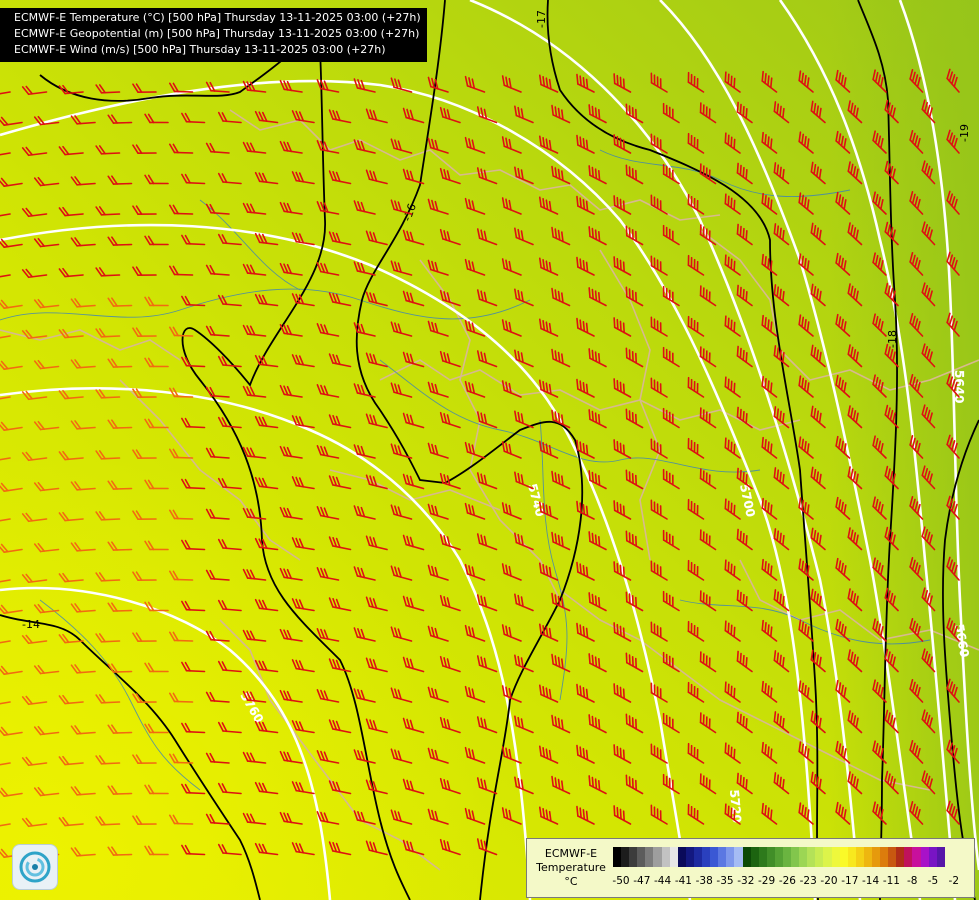 The width and height of the screenshot is (979, 900). What do you see at coordinates (767, 881) in the screenshot?
I see `legend-tick-label: -29` at bounding box center [767, 881].